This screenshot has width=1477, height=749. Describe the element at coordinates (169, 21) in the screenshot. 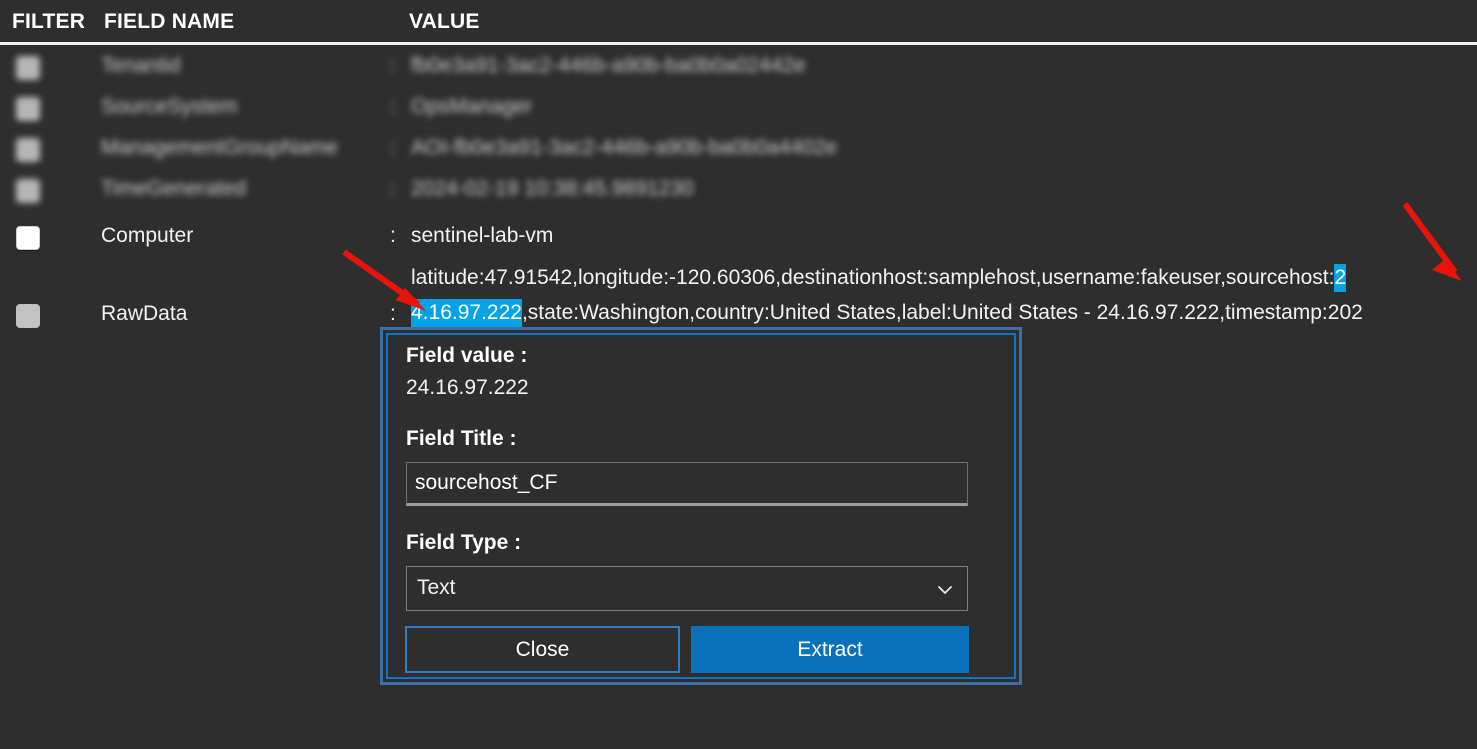

I see `column-header-field-name: FIELD NAME` at that location.